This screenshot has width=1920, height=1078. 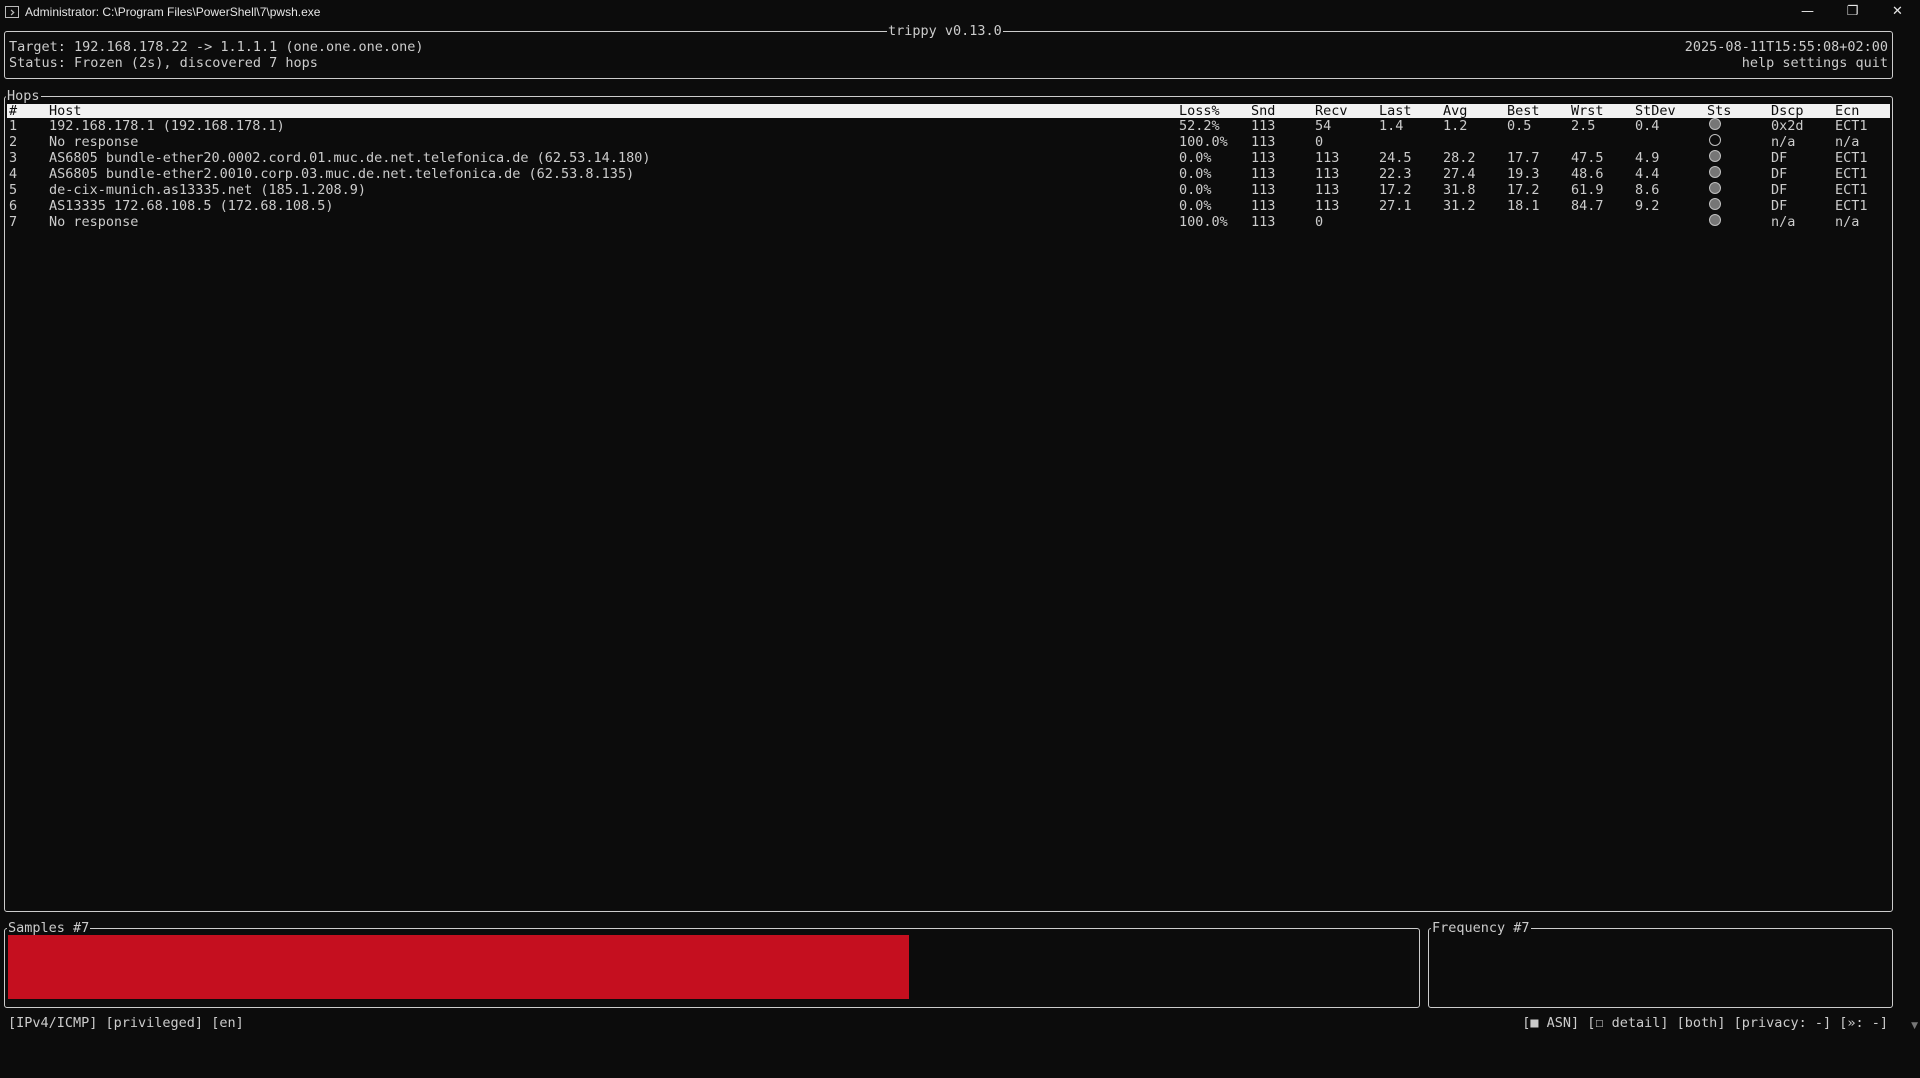 I want to click on minimize-button: —, so click(x=1807, y=11).